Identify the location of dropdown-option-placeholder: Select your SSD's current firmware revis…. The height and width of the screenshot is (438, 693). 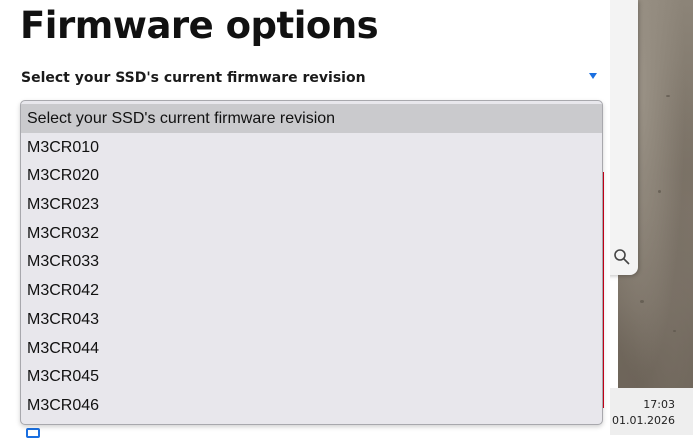
(311, 118).